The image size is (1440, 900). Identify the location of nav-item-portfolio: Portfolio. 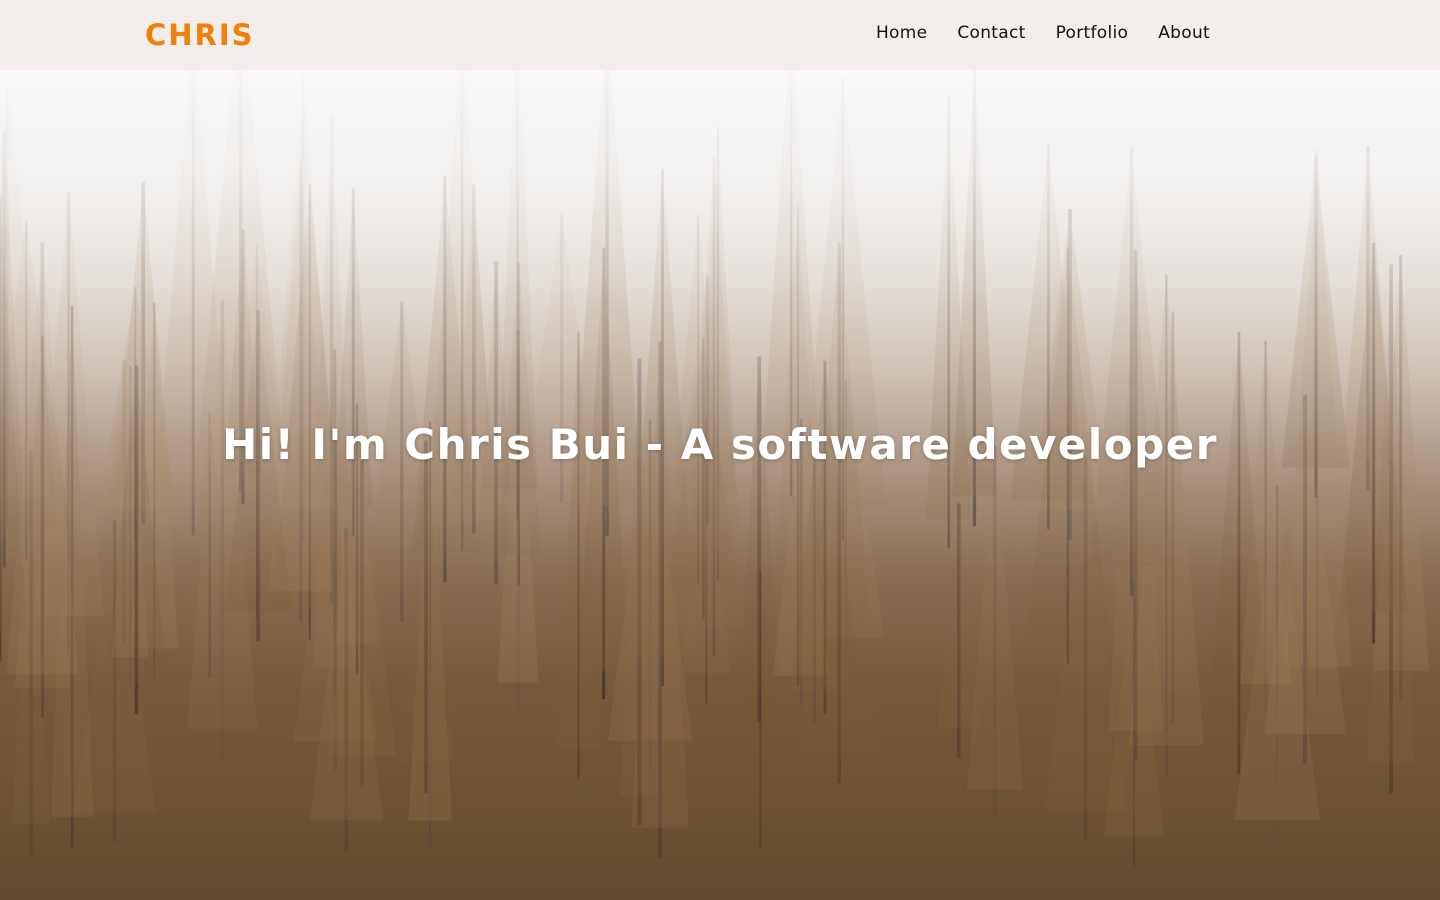
(1092, 33).